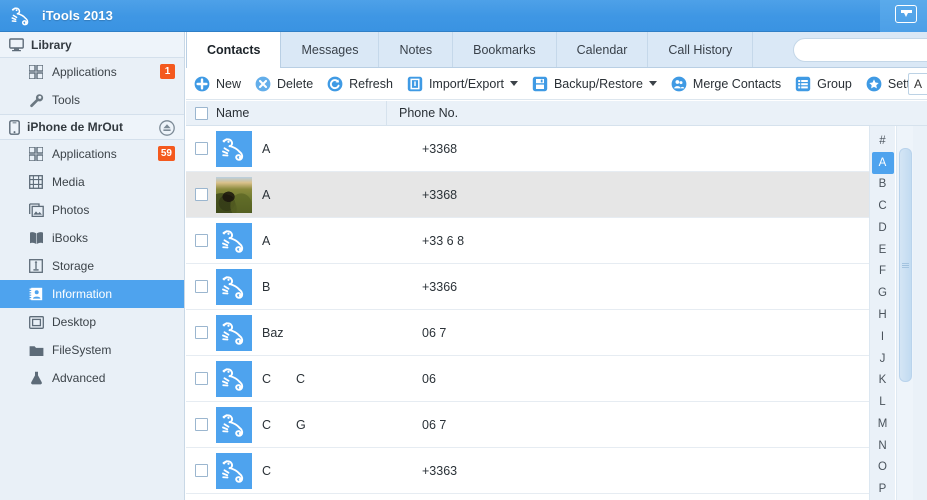  I want to click on alpha-index-item: D, so click(883, 228).